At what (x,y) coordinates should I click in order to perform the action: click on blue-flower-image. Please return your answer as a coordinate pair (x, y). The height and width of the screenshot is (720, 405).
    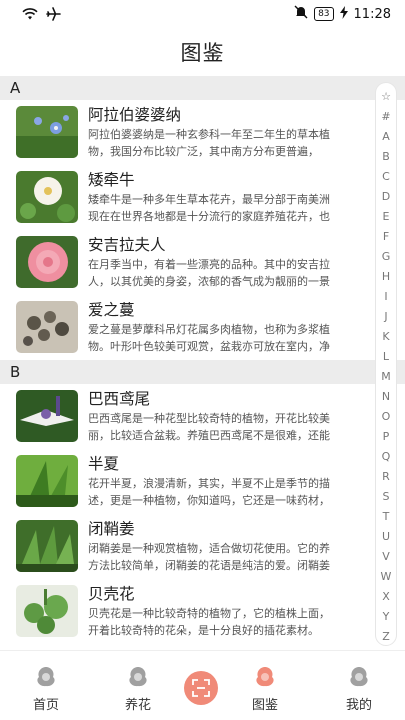
    Looking at the image, I should click on (47, 132).